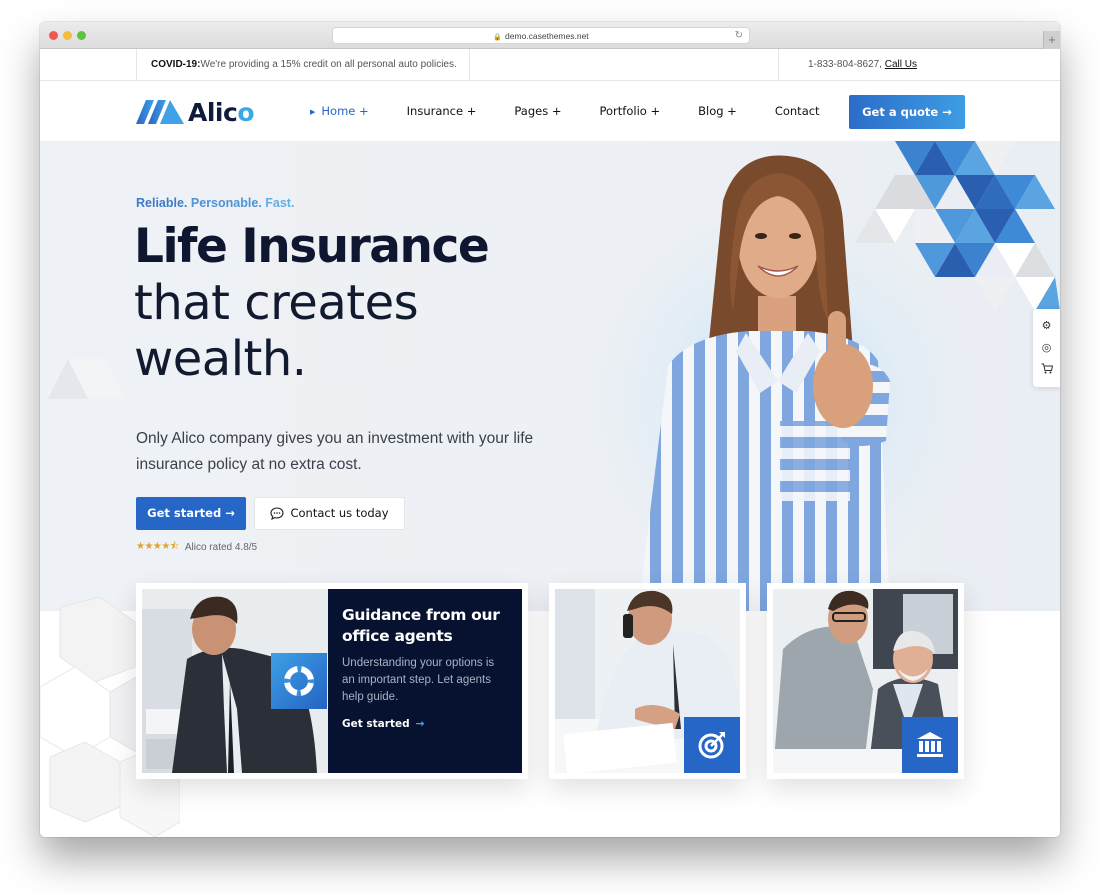  I want to click on reload-icon: ↻, so click(739, 36).